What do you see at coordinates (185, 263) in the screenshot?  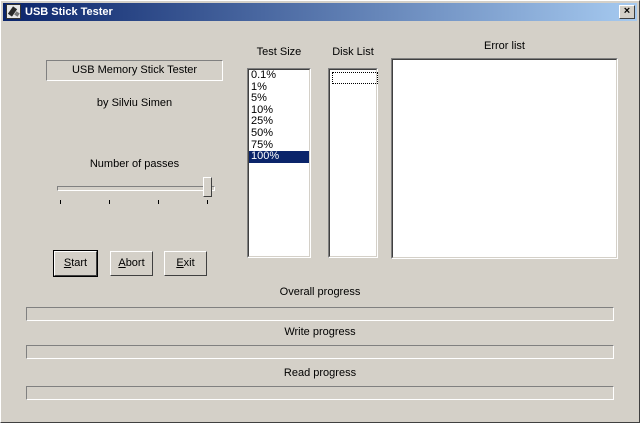 I see `exit-button: Exit` at bounding box center [185, 263].